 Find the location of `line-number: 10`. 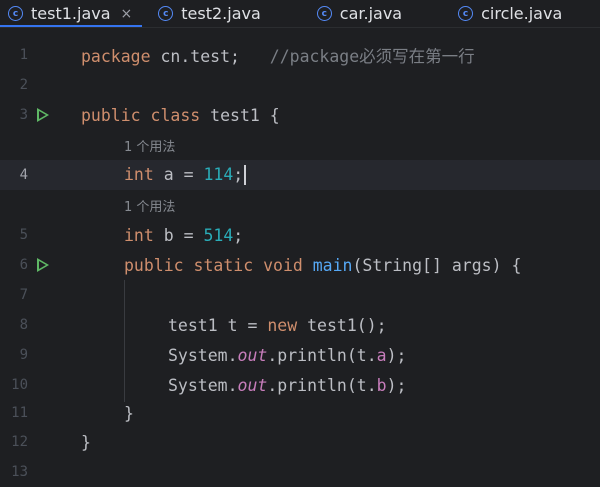

line-number: 10 is located at coordinates (19, 385).